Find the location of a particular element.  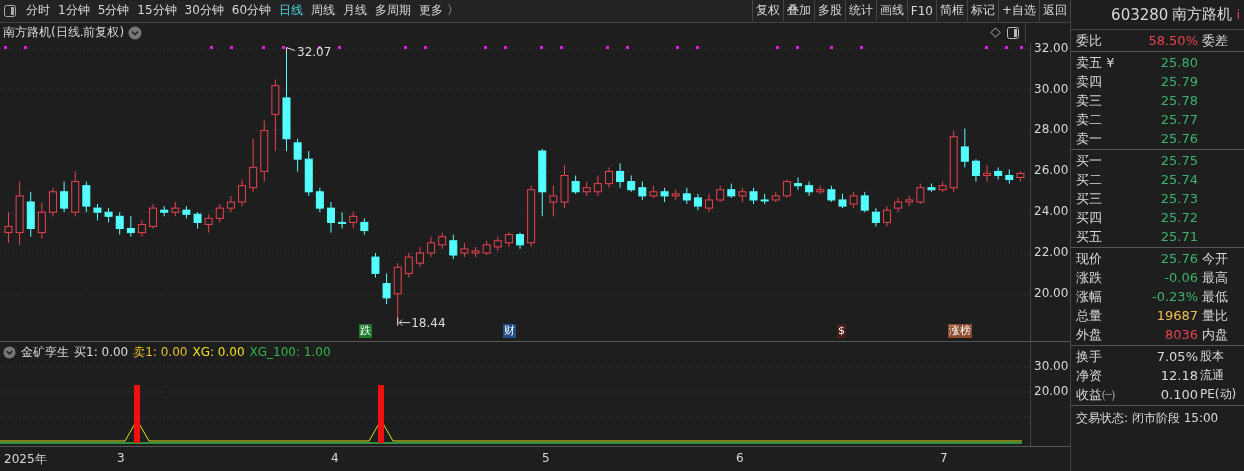

low-pointer is located at coordinates (404, 321).